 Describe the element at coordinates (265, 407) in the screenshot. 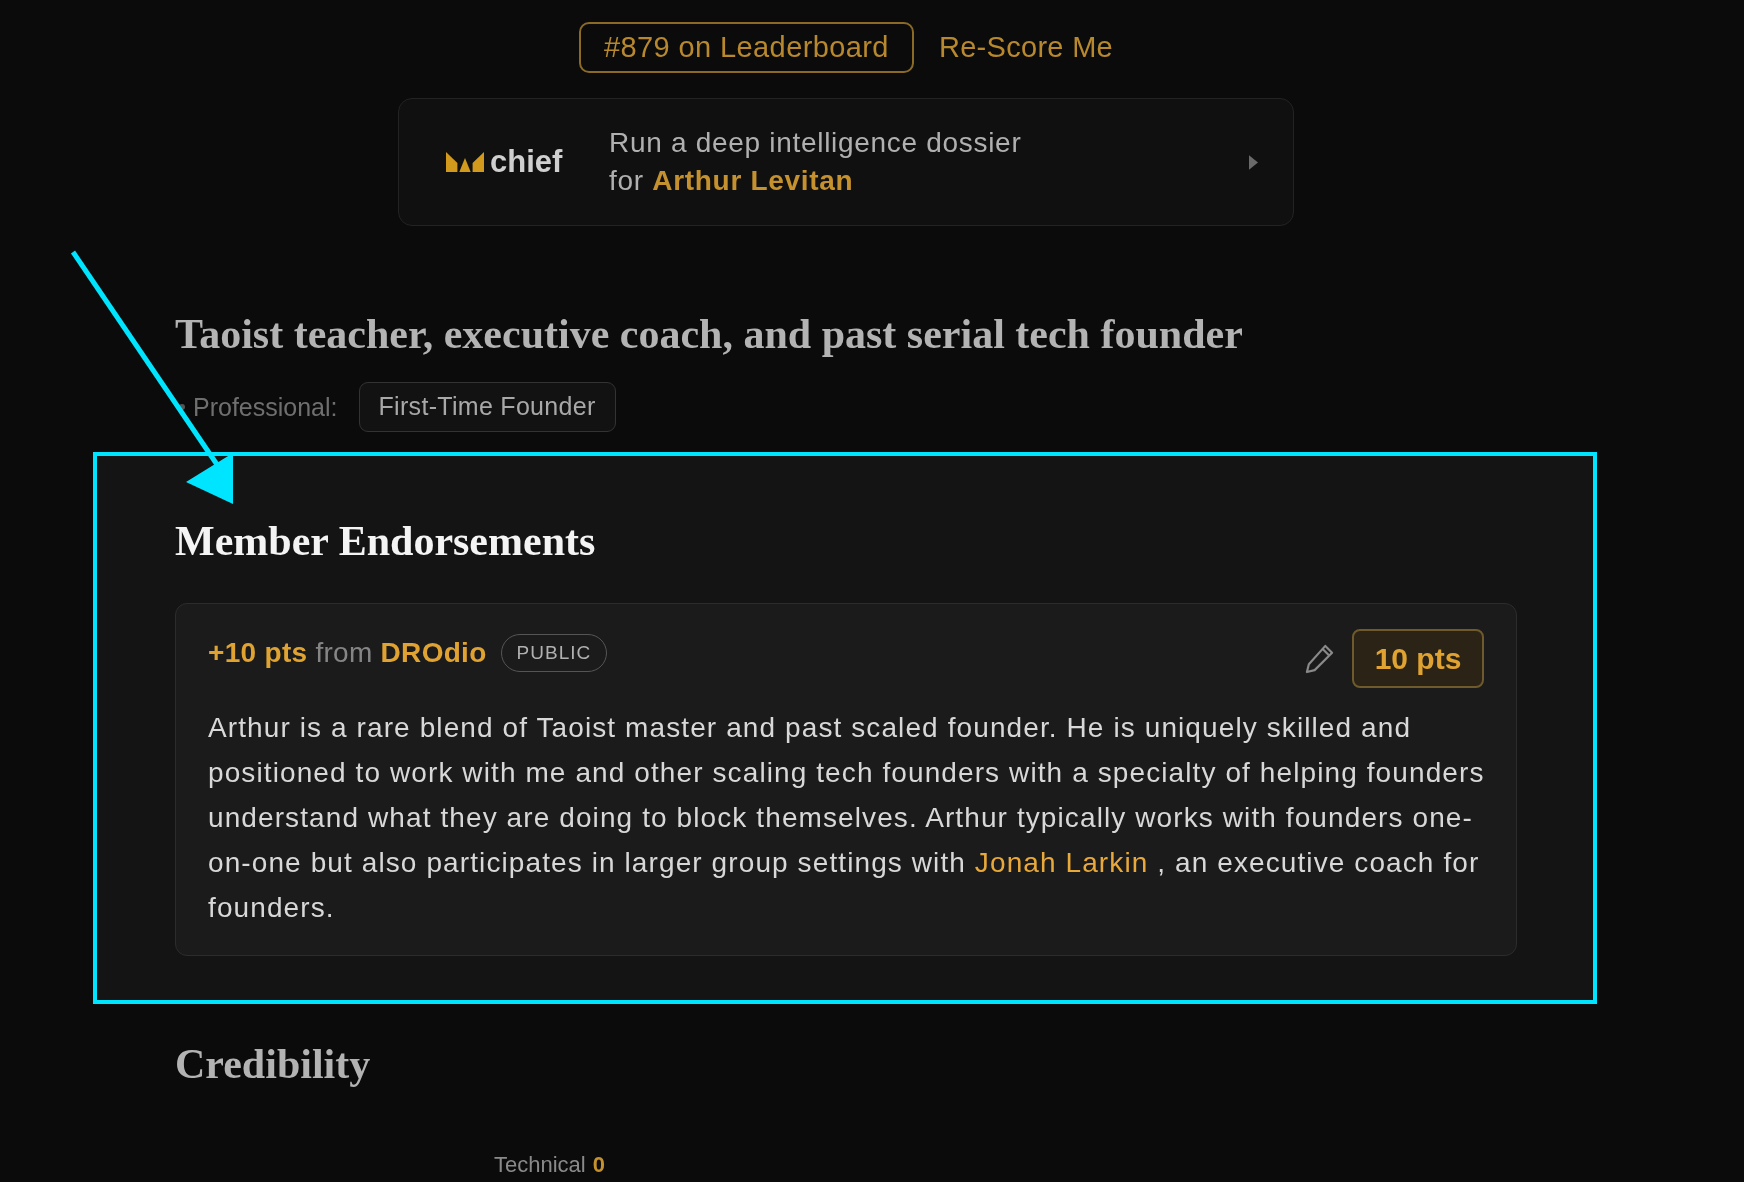

I see `tag-category: Professional:` at that location.